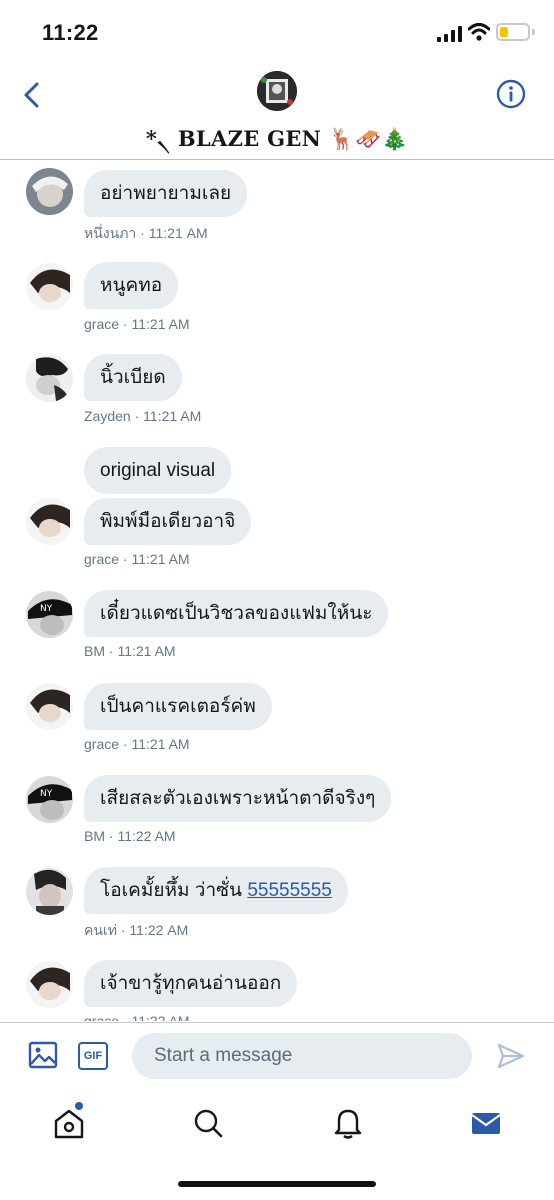  I want to click on message-meta: Zayden · 11:21 AM, so click(143, 416).